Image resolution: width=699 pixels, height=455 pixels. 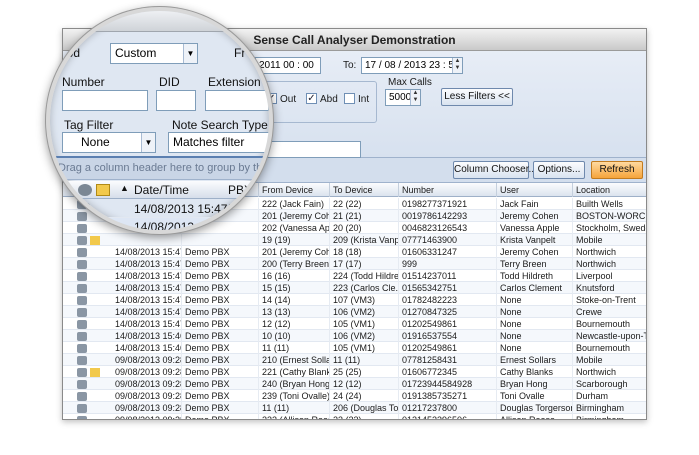 I want to click on user-cell: Cathy Blanks, so click(x=535, y=372).